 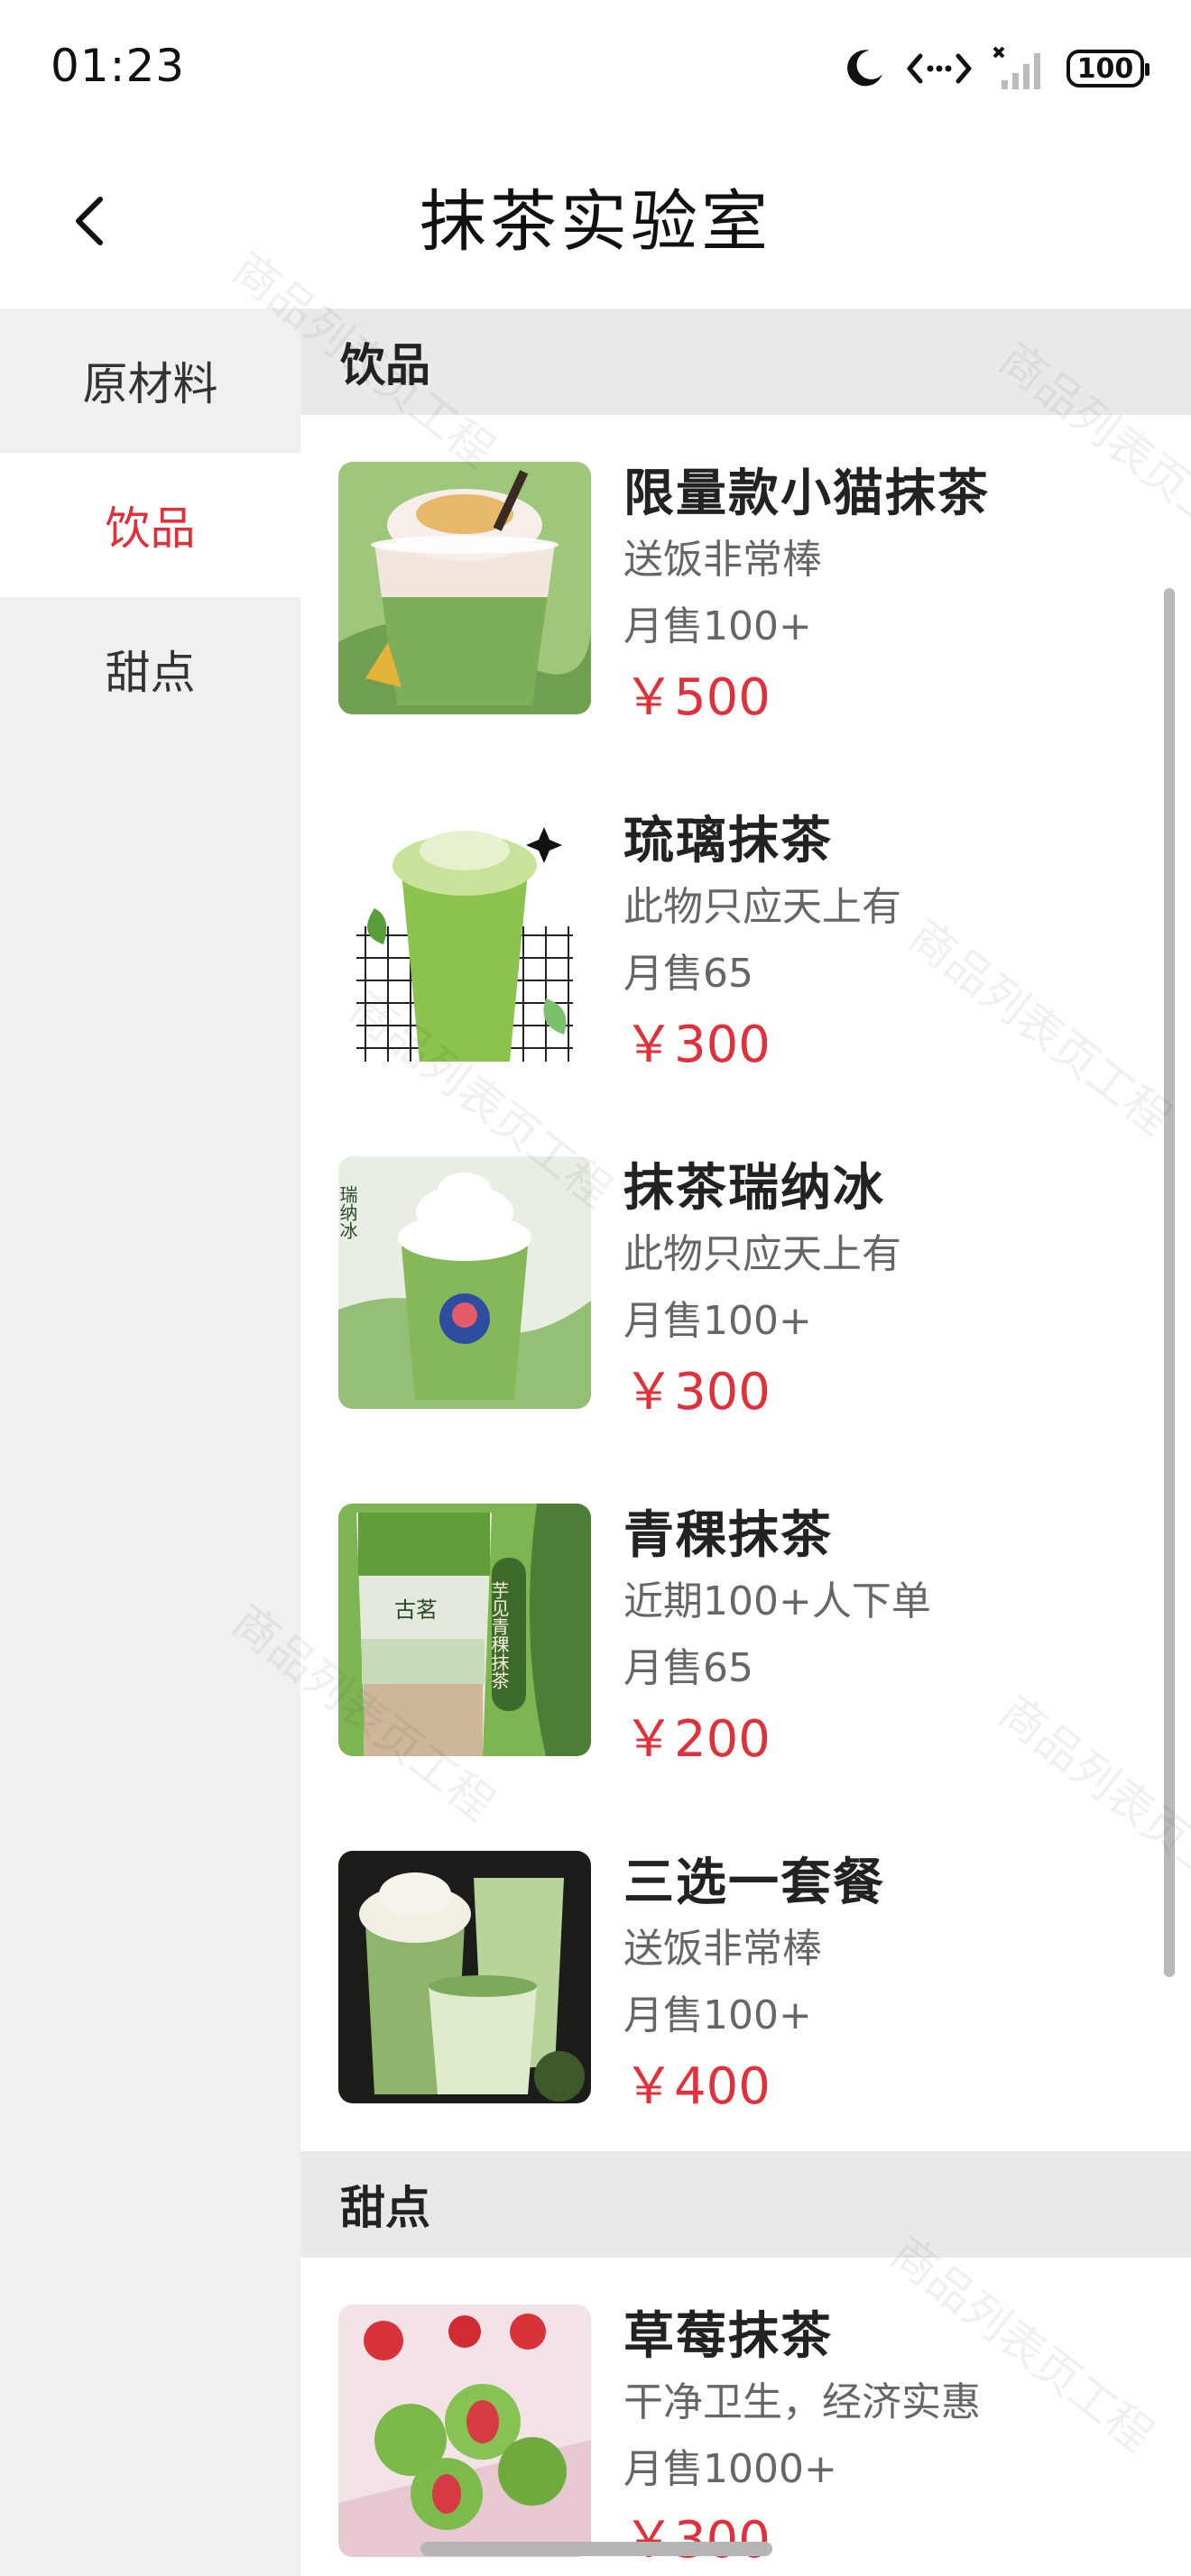 What do you see at coordinates (745, 588) in the screenshot?
I see `product-item: 限量款小猫抹茶 送饭非常棒 月售100+ ￥500` at bounding box center [745, 588].